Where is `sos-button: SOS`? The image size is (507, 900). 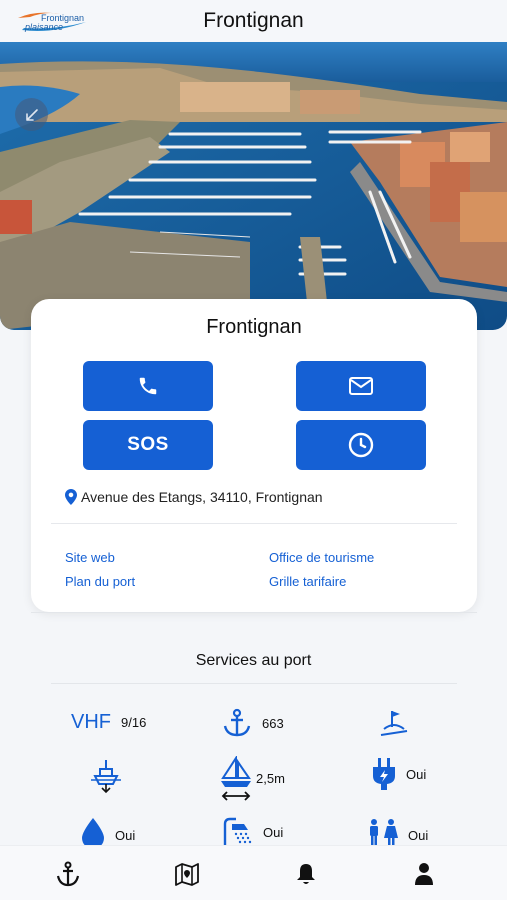
sos-button: SOS is located at coordinates (148, 445).